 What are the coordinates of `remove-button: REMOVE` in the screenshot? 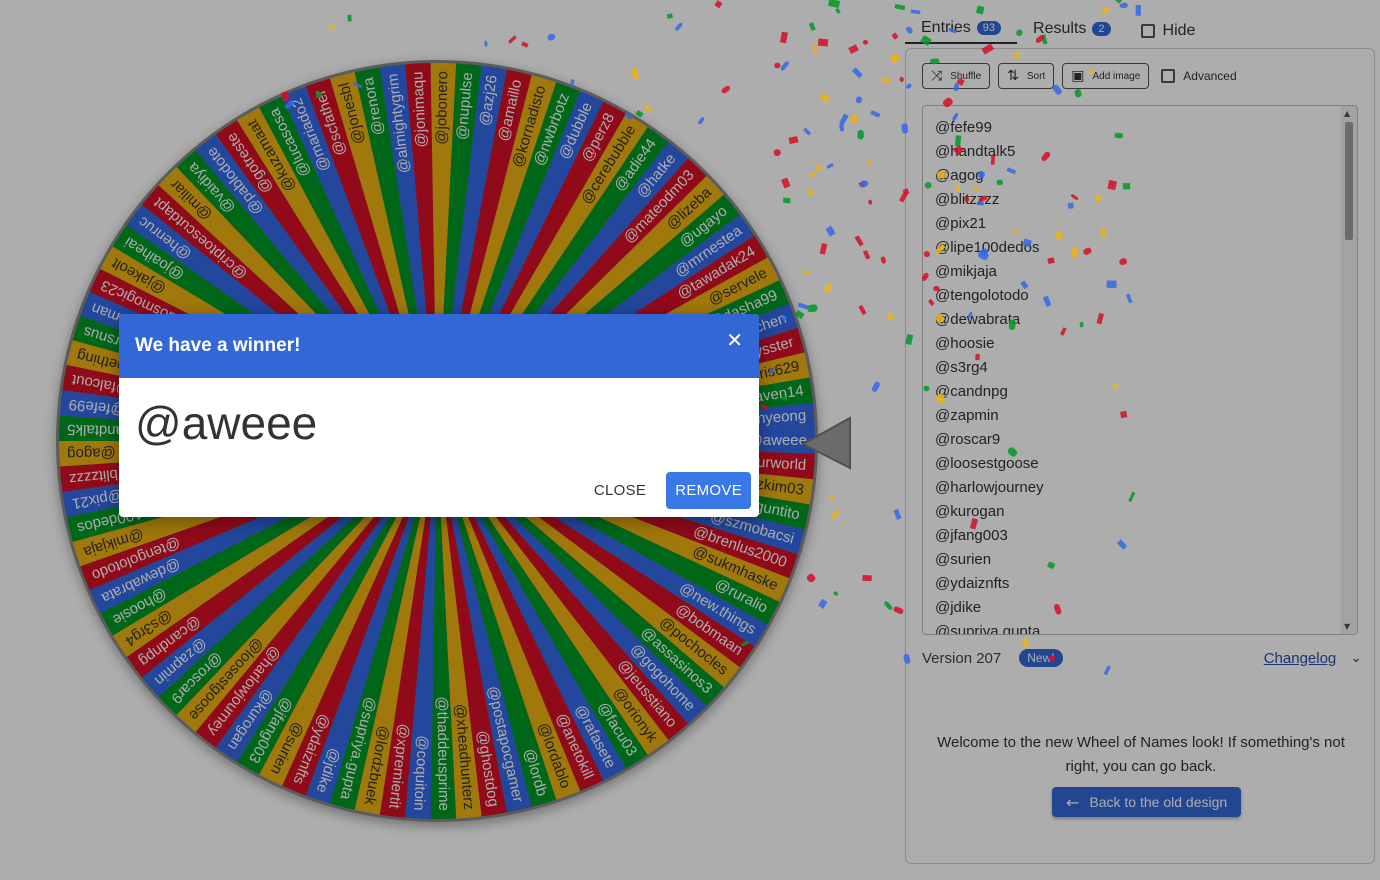 It's located at (708, 490).